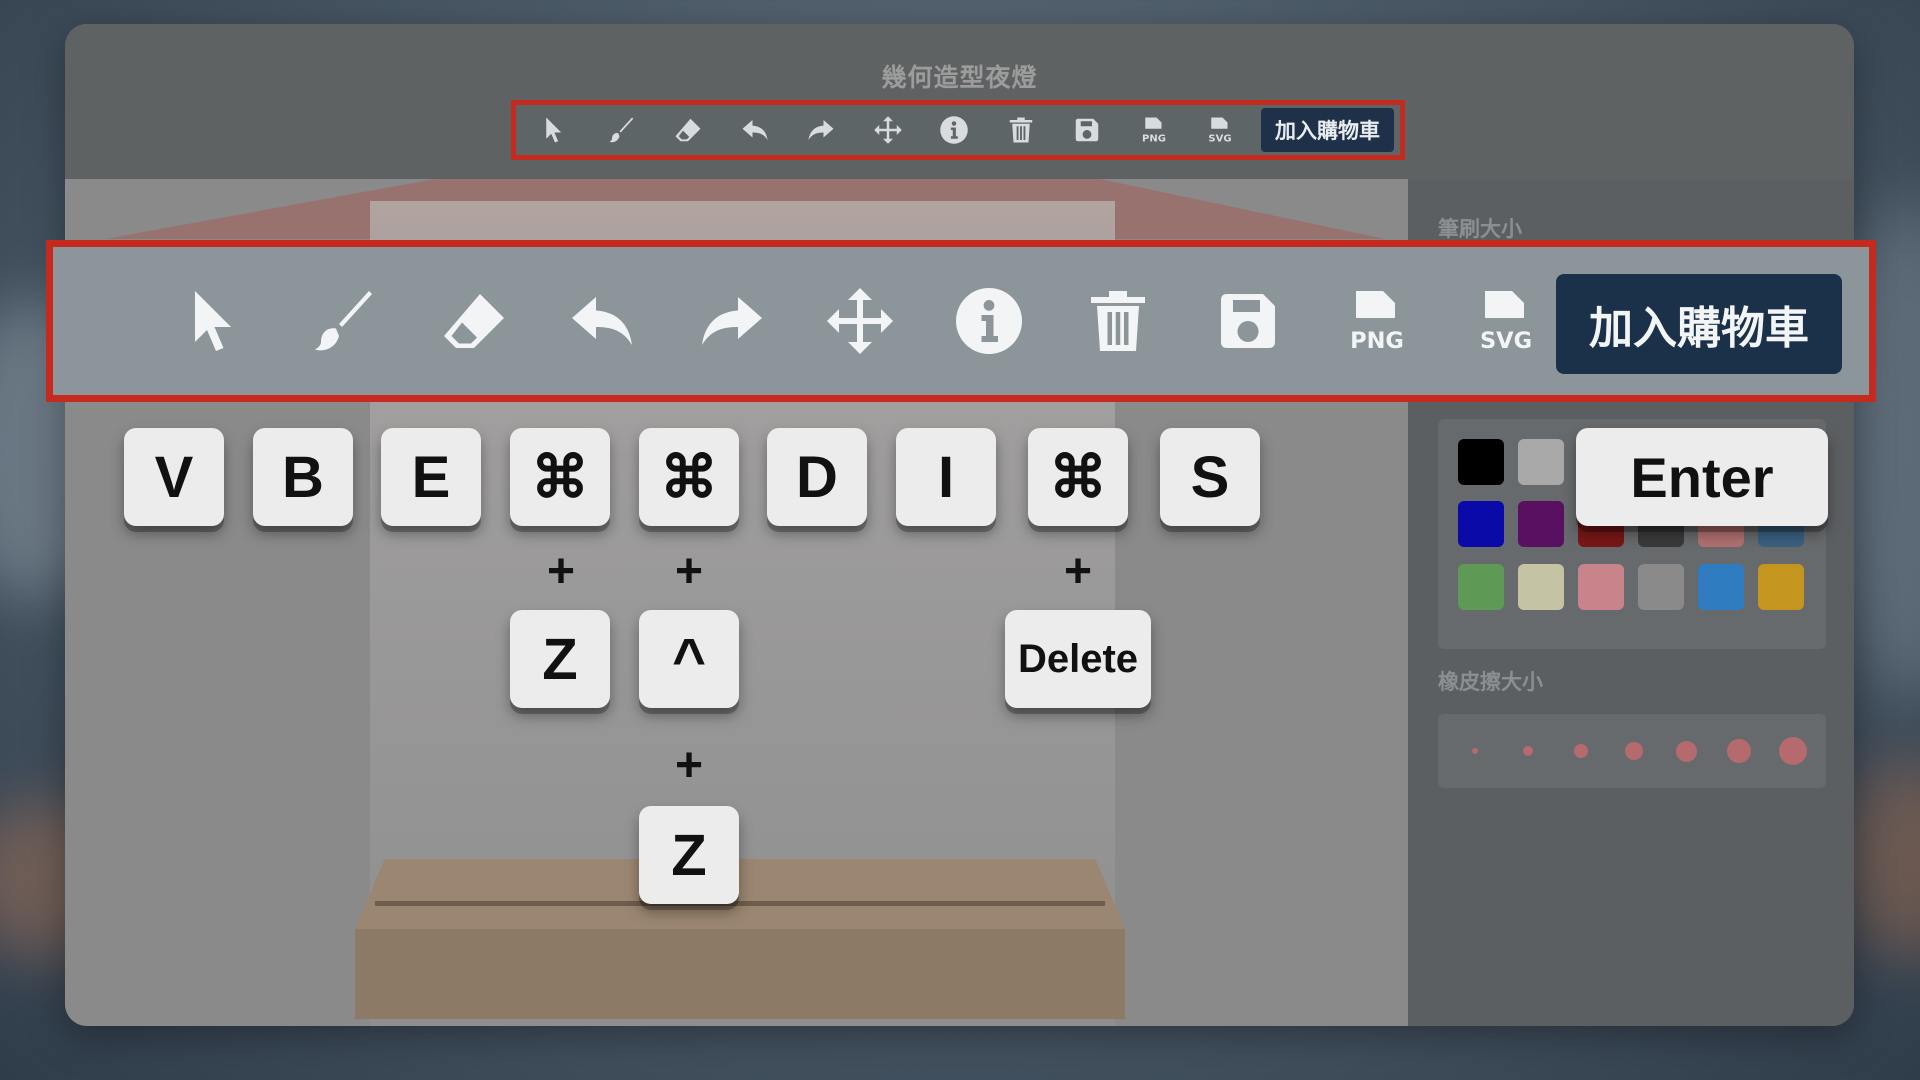 Image resolution: width=1920 pixels, height=1080 pixels. I want to click on add-to-cart-button-zoomed: 加入購物車, so click(1699, 324).